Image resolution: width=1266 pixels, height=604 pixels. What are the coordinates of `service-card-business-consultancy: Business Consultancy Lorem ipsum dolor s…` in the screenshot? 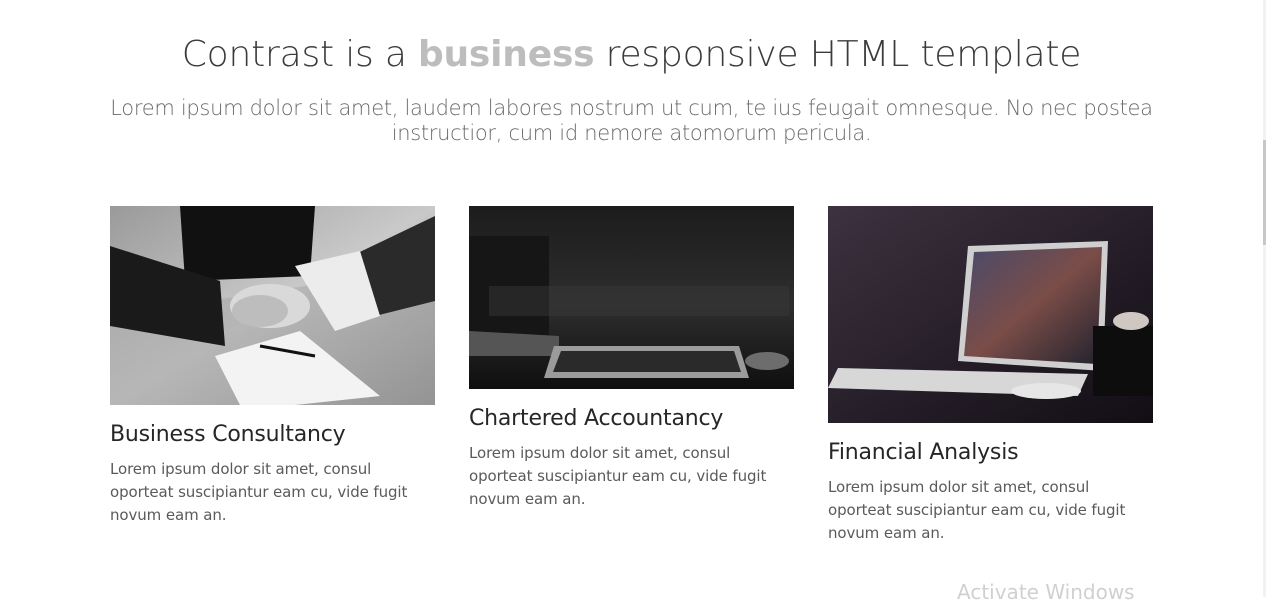 It's located at (272, 366).